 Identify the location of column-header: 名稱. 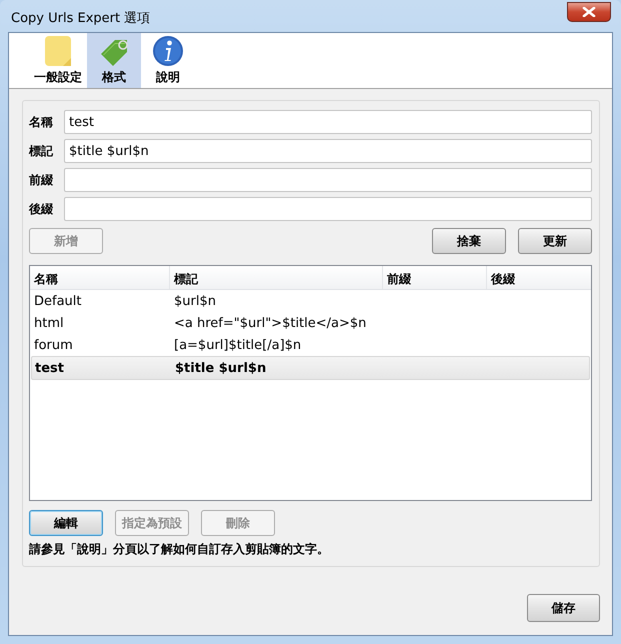
(100, 277).